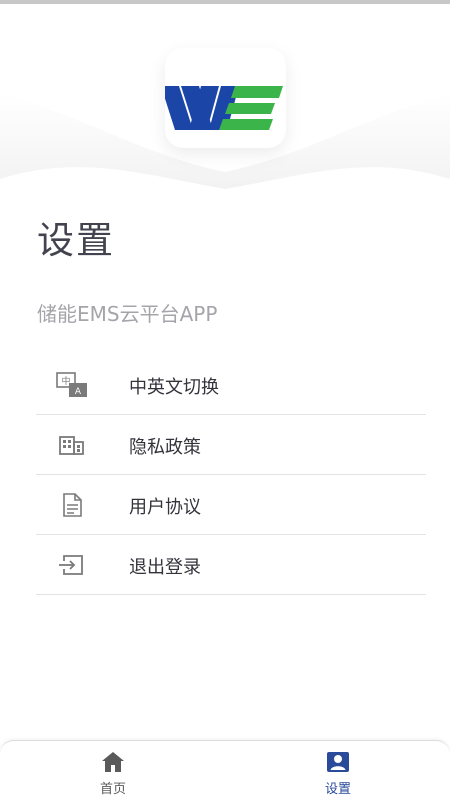 This screenshot has height=801, width=450. Describe the element at coordinates (338, 762) in the screenshot. I see `account-box-icon` at that location.